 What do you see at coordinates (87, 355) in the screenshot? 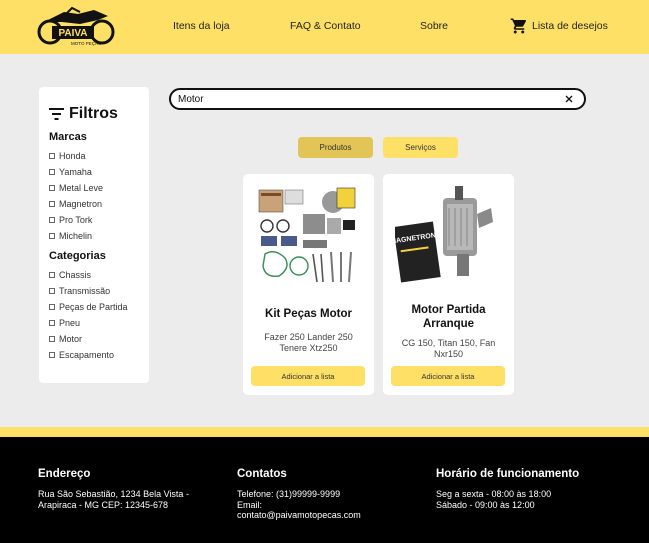
I see `filter-label: Escapamento` at bounding box center [87, 355].